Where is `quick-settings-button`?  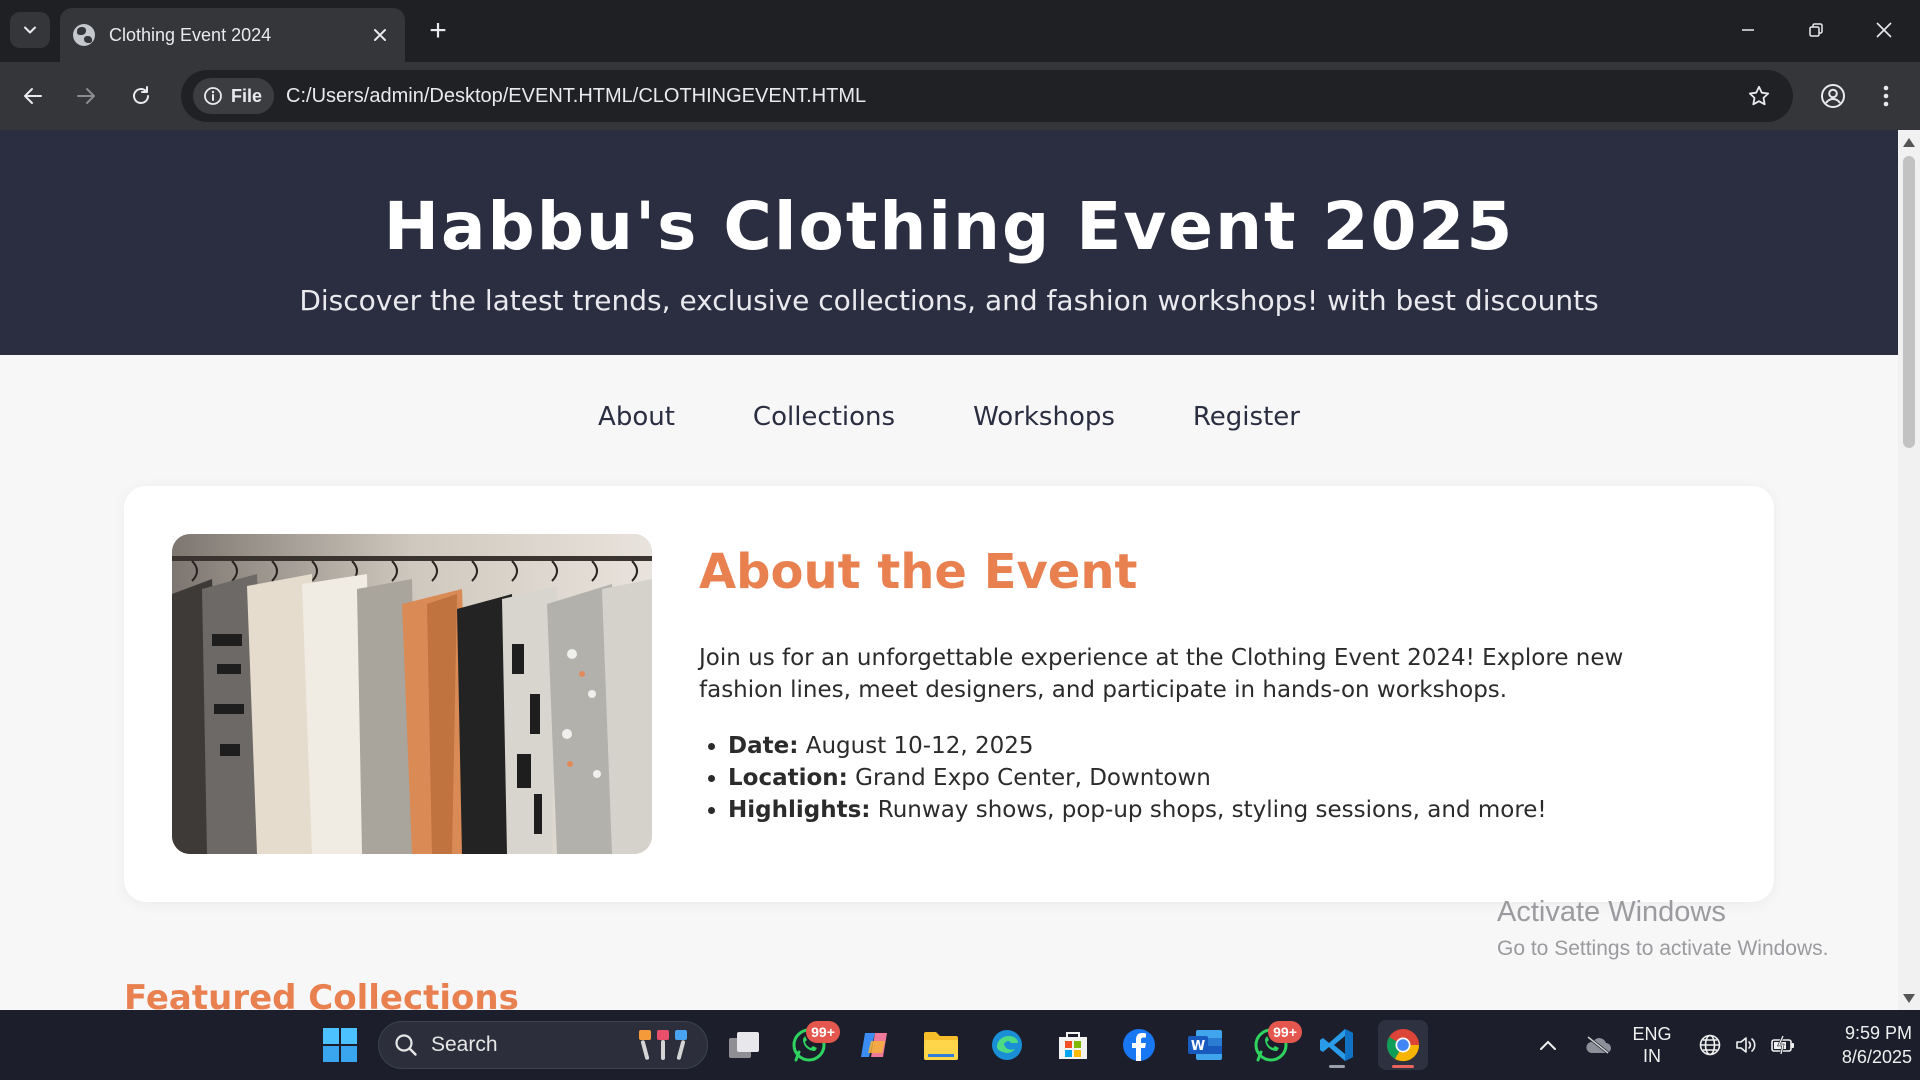
quick-settings-button is located at coordinates (1747, 1045).